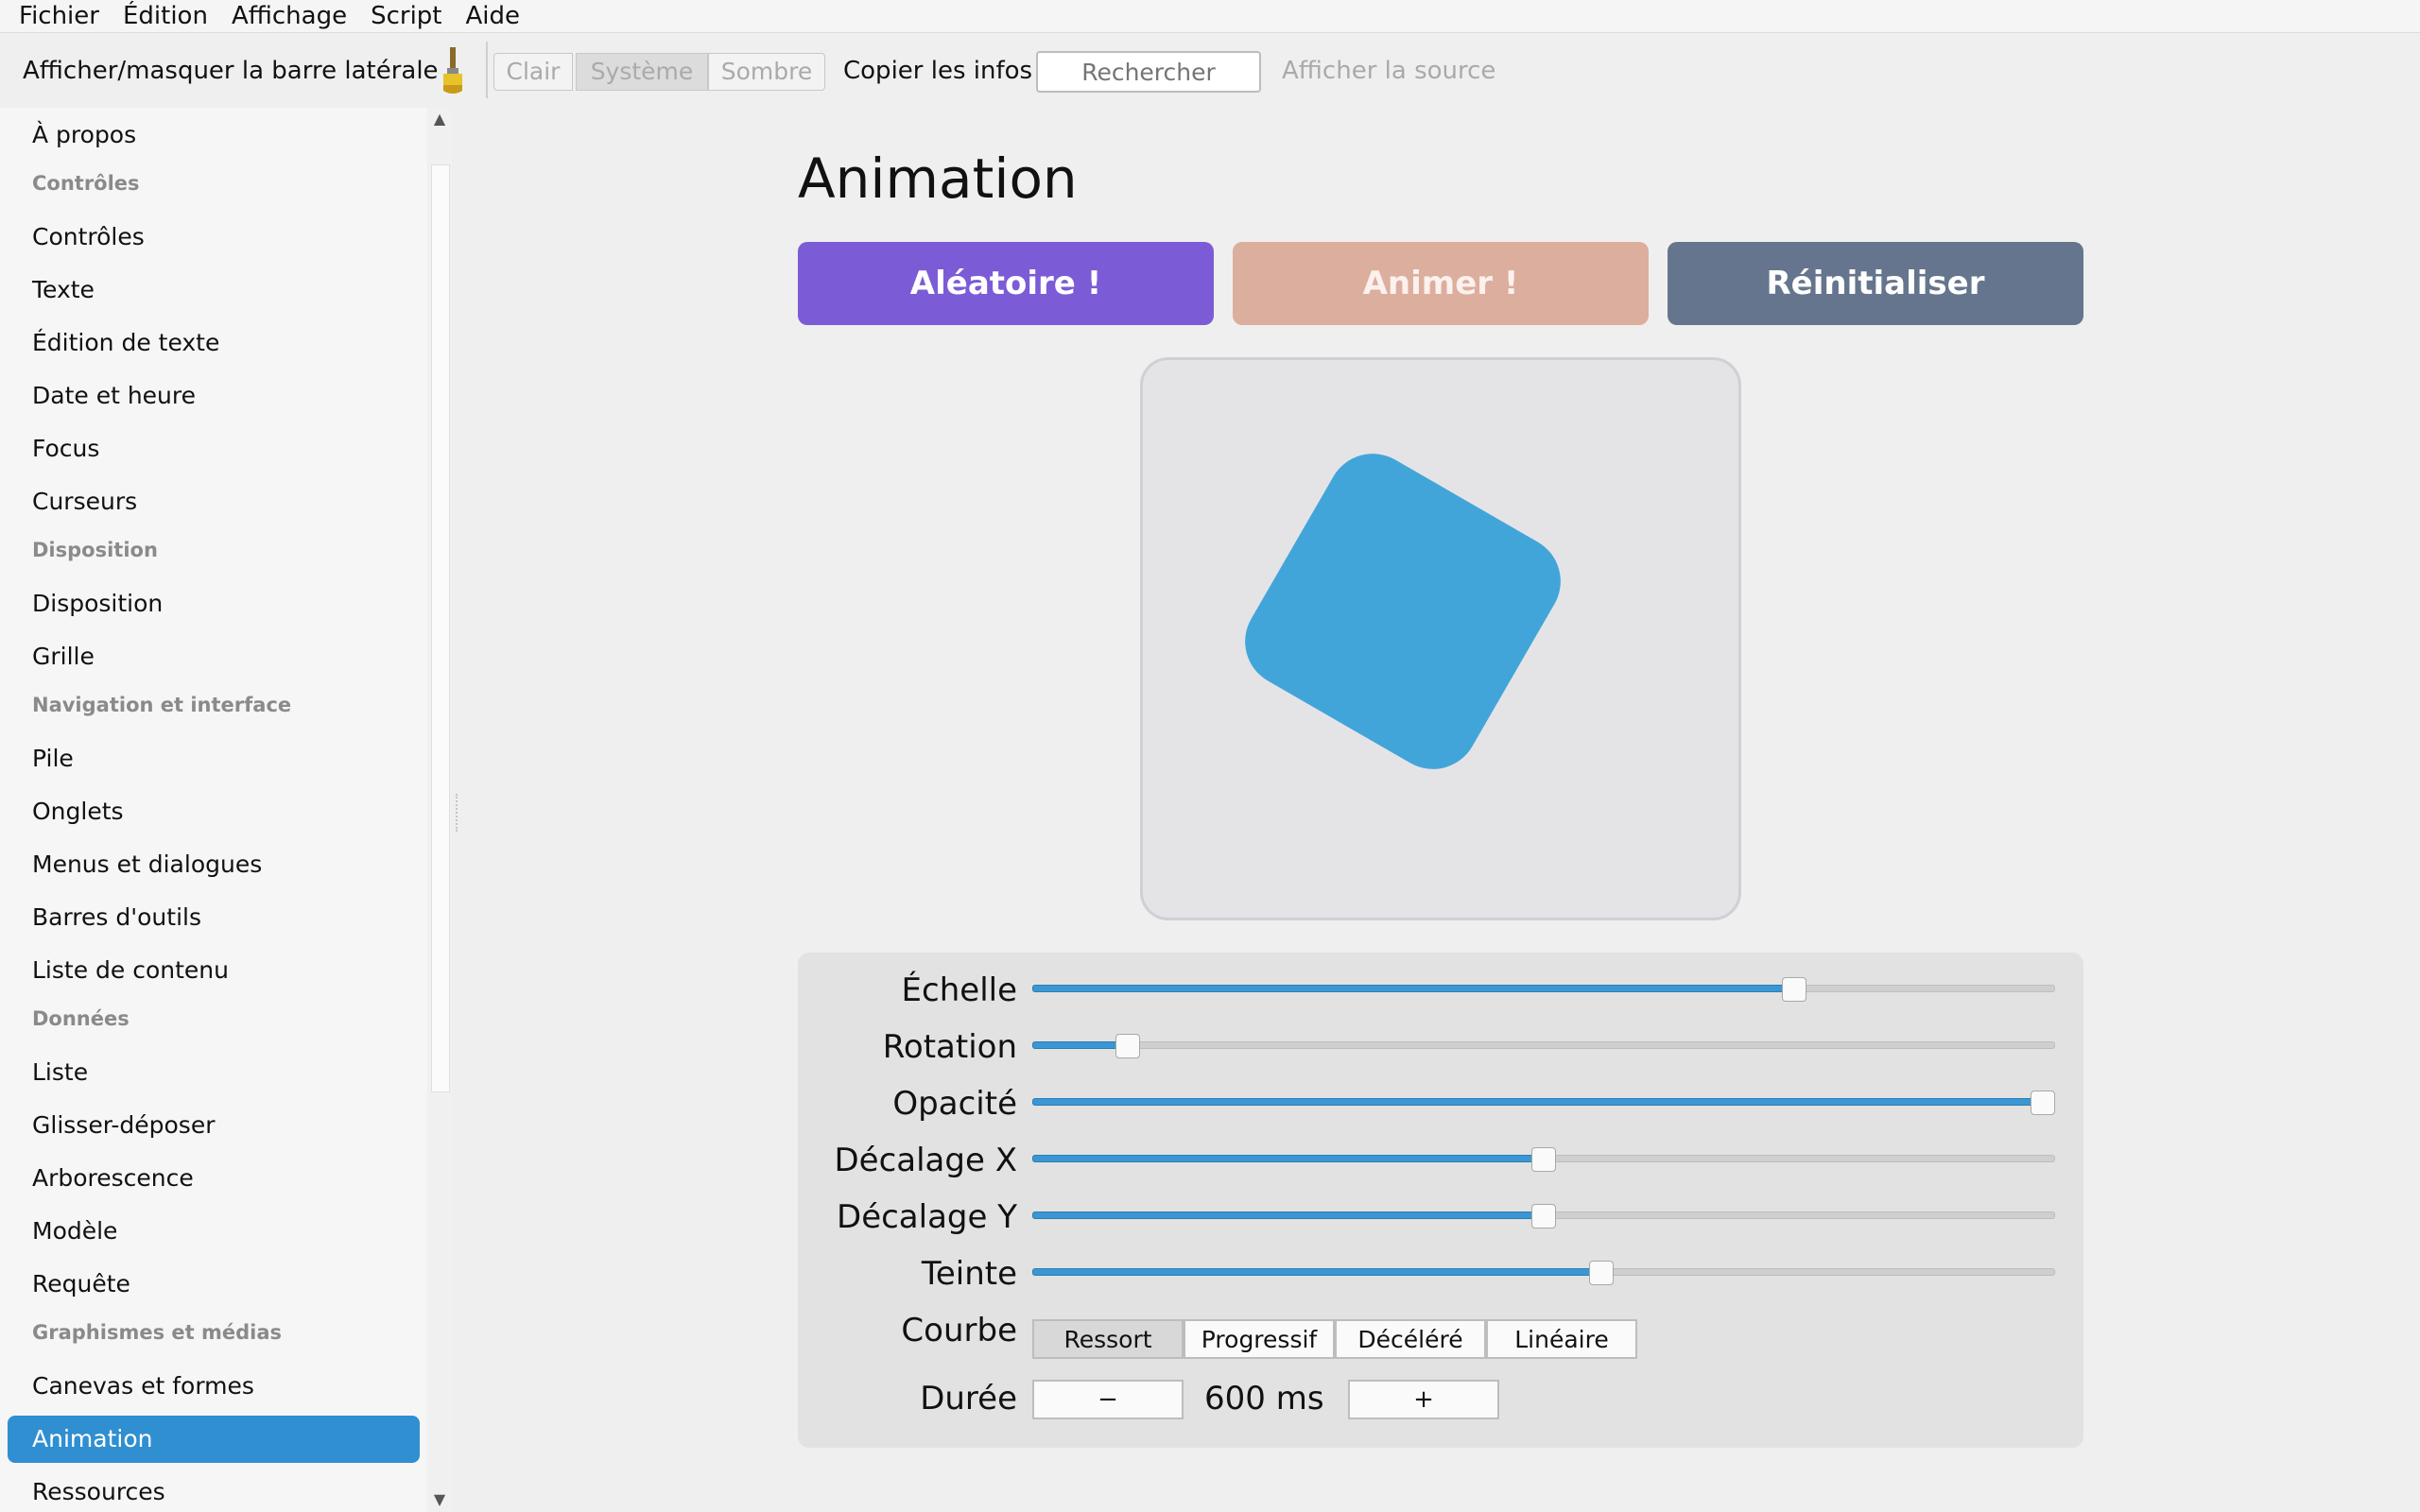 The width and height of the screenshot is (2420, 1512). What do you see at coordinates (439, 1499) in the screenshot?
I see `scroll-down-icon: ▼` at bounding box center [439, 1499].